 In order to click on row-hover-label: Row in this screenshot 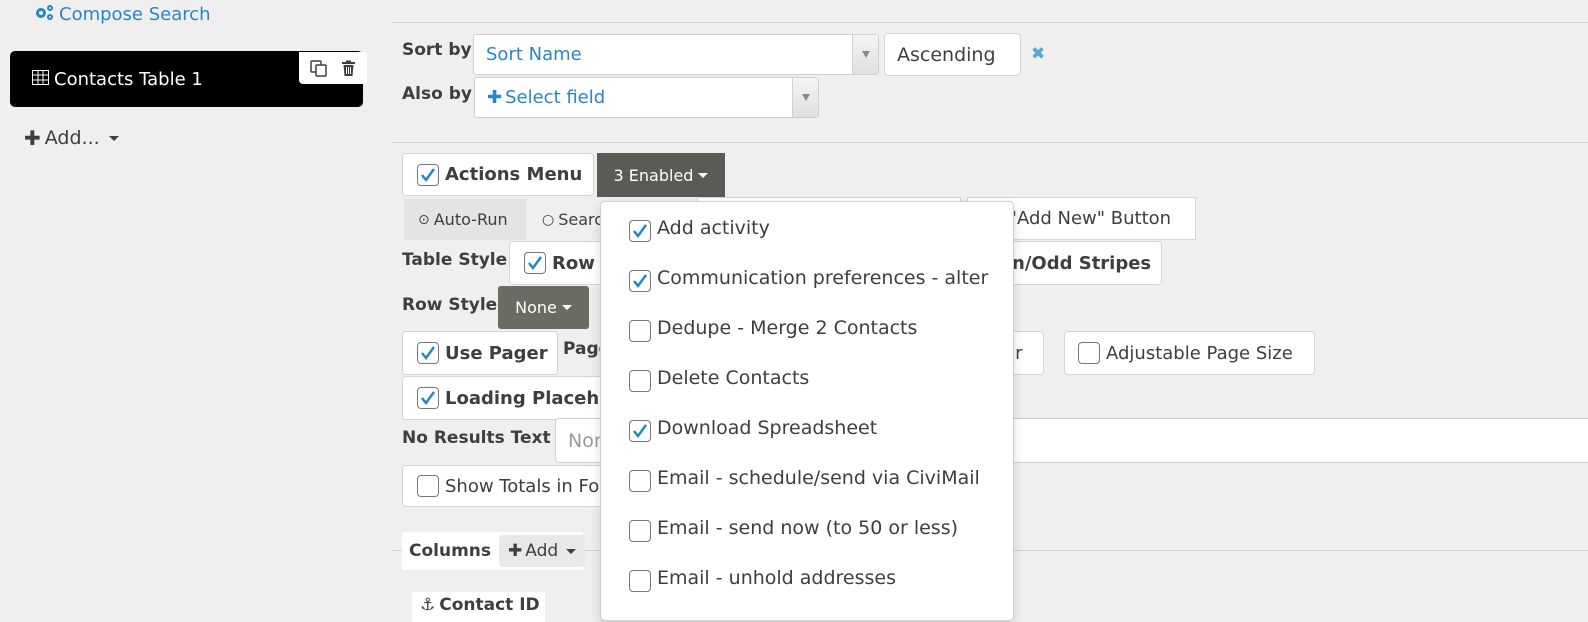, I will do `click(573, 263)`.